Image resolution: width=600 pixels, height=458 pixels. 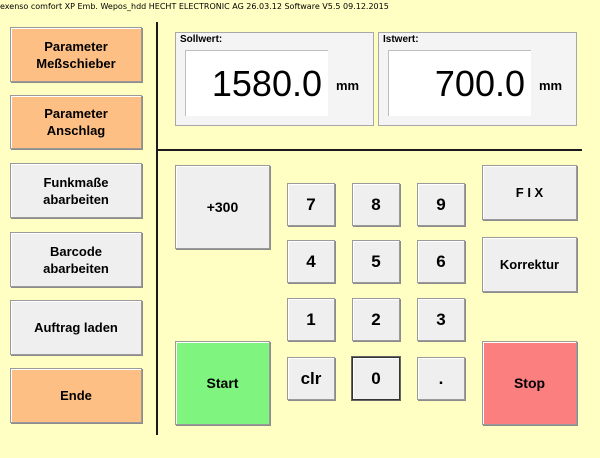 What do you see at coordinates (256, 83) in the screenshot?
I see `sollwert-value: 1580.0` at bounding box center [256, 83].